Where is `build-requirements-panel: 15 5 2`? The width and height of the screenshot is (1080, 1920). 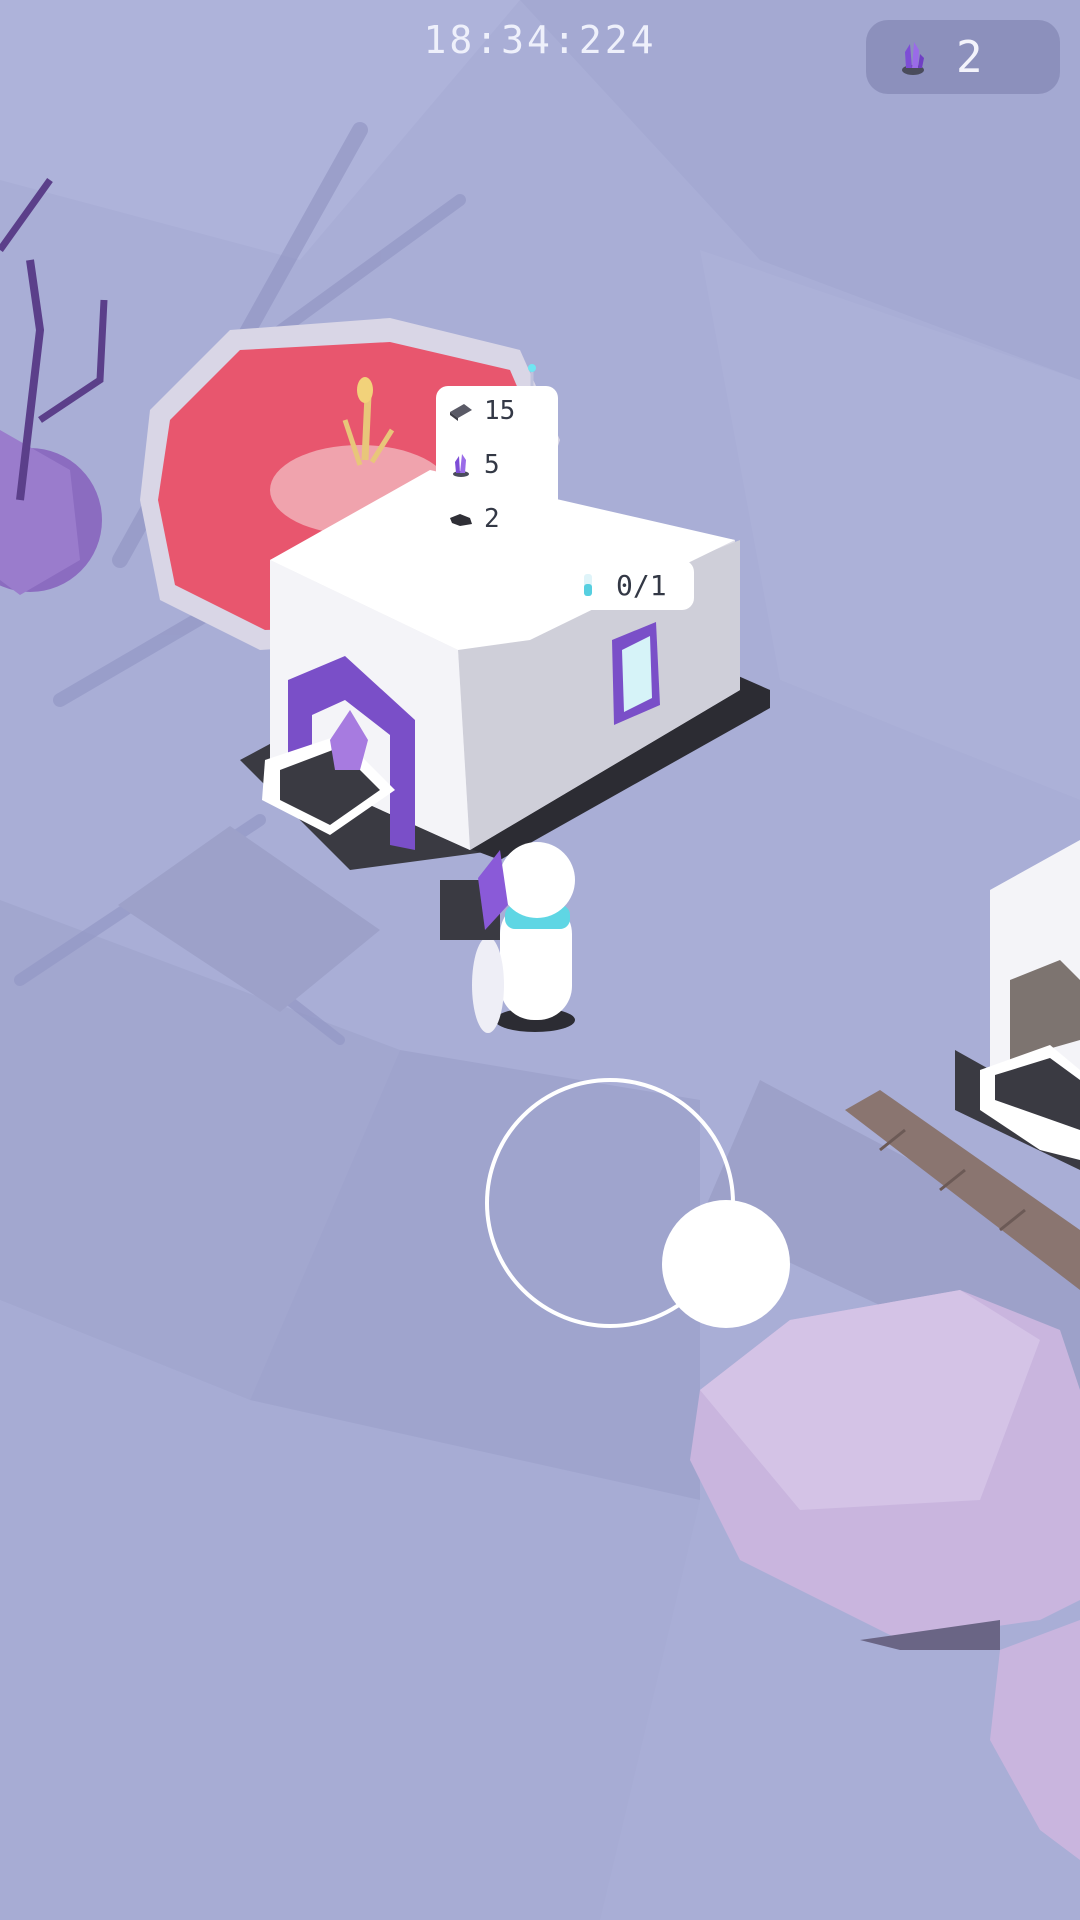
build-requirements-panel: 15 5 2 is located at coordinates (497, 464).